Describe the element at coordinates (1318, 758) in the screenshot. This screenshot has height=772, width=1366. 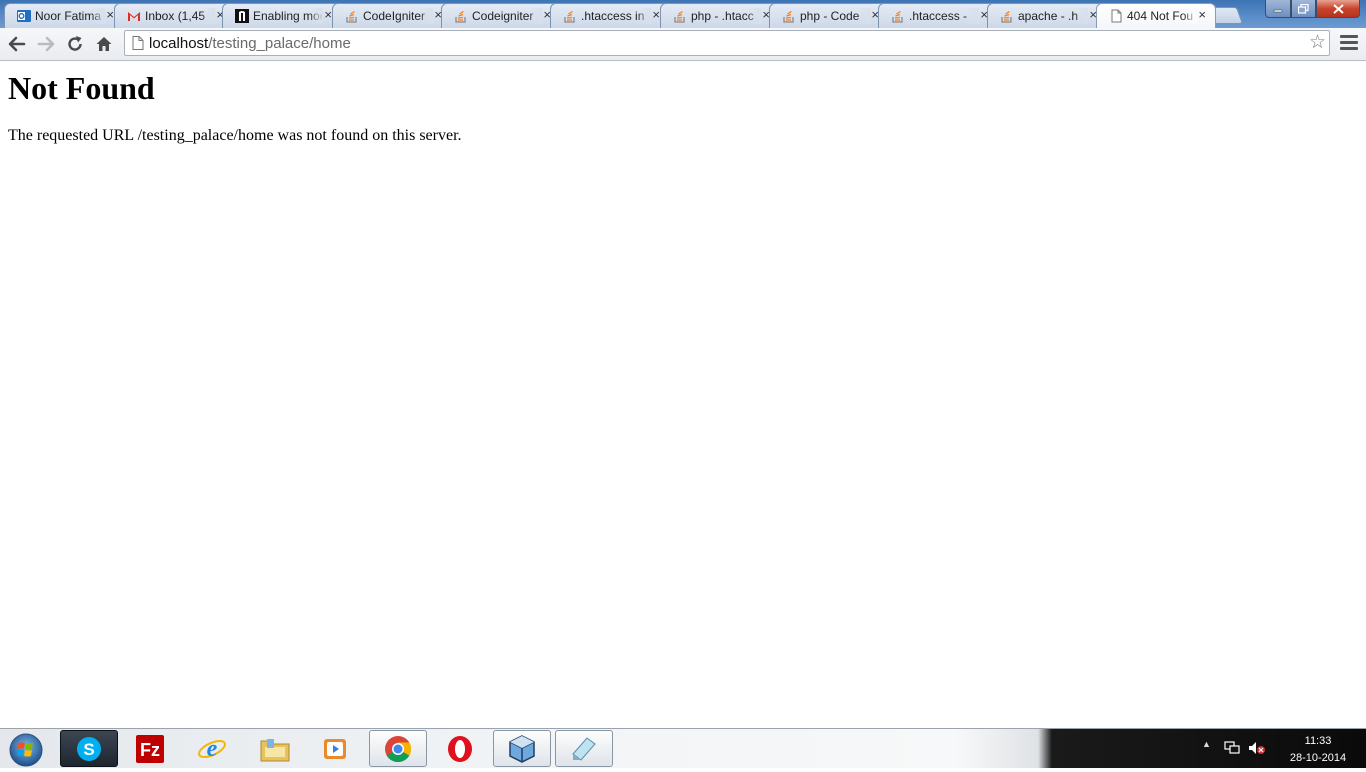
I see `clock-date: 28-10-2014` at that location.